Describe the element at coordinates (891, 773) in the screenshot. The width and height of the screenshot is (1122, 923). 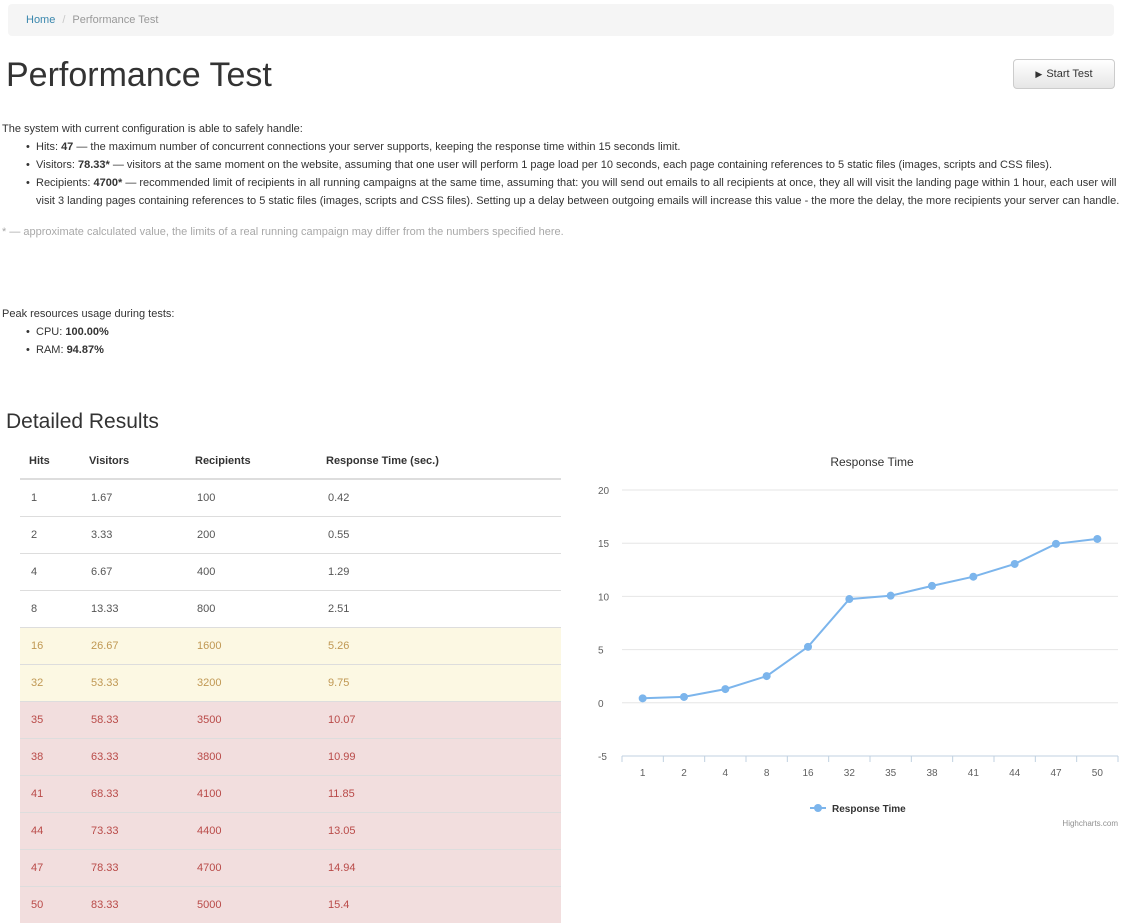
I see `x-tick-label: 35` at that location.